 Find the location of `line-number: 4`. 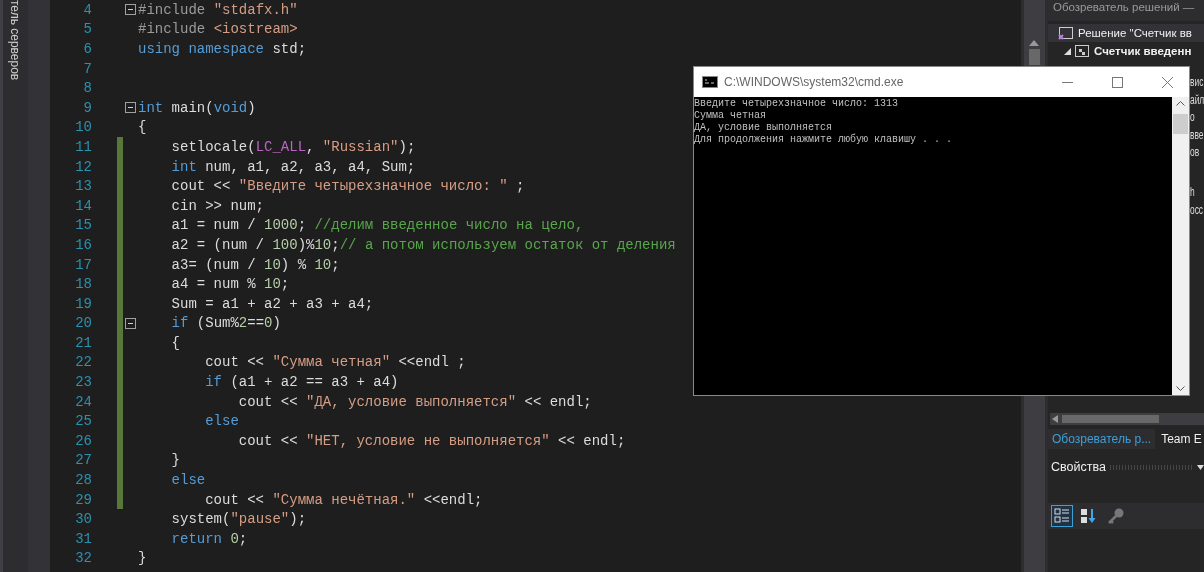

line-number: 4 is located at coordinates (87, 9).